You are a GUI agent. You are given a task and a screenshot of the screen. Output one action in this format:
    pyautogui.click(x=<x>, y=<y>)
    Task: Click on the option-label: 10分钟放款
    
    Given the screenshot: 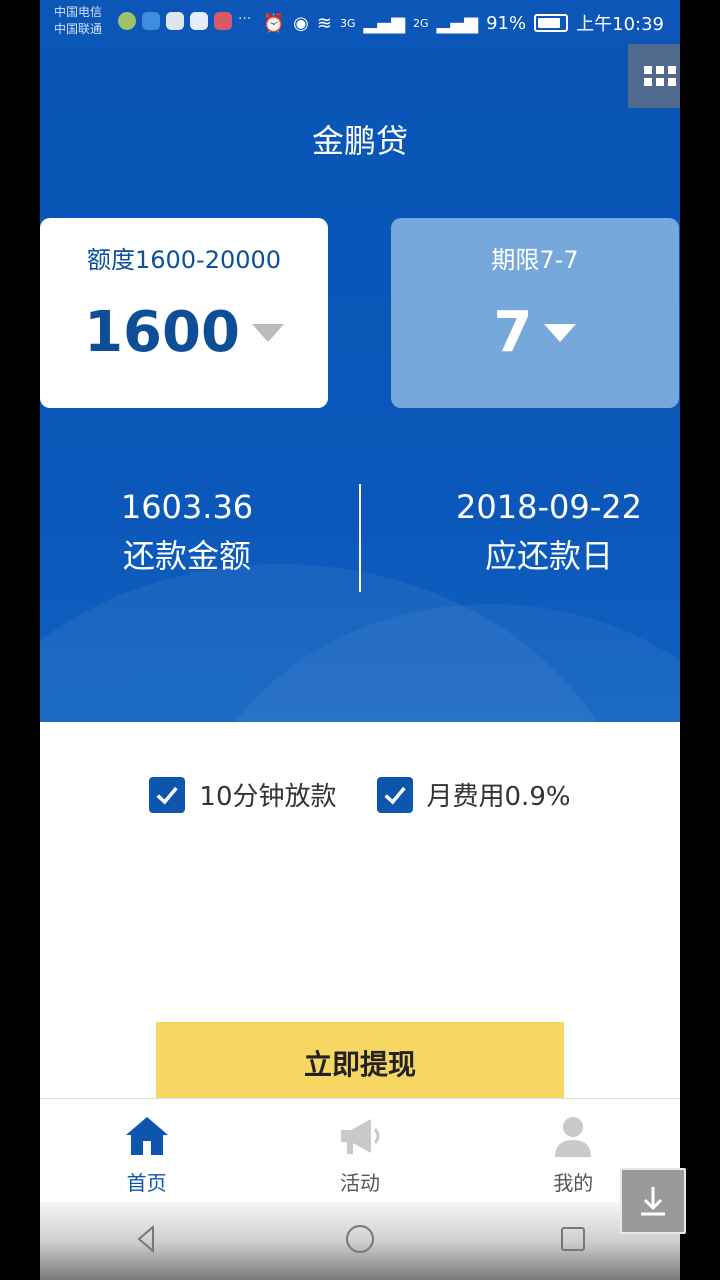 What is the action you would take?
    pyautogui.click(x=268, y=797)
    